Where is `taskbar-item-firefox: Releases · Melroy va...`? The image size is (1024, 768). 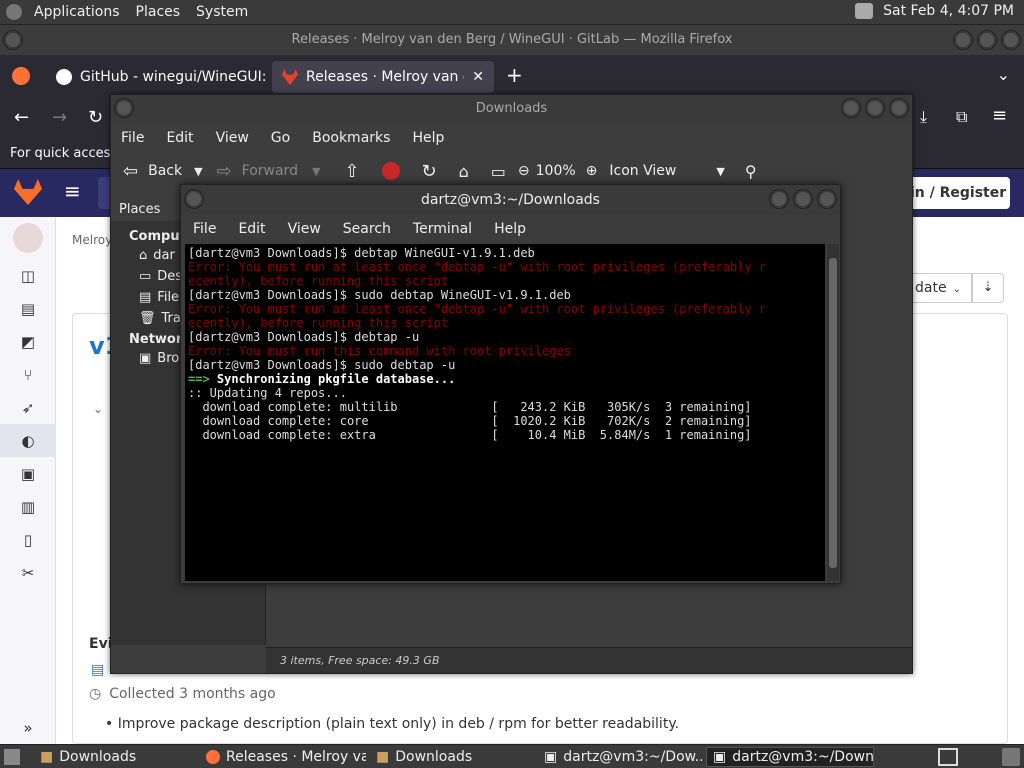 taskbar-item-firefox: Releases · Melroy va... is located at coordinates (283, 757).